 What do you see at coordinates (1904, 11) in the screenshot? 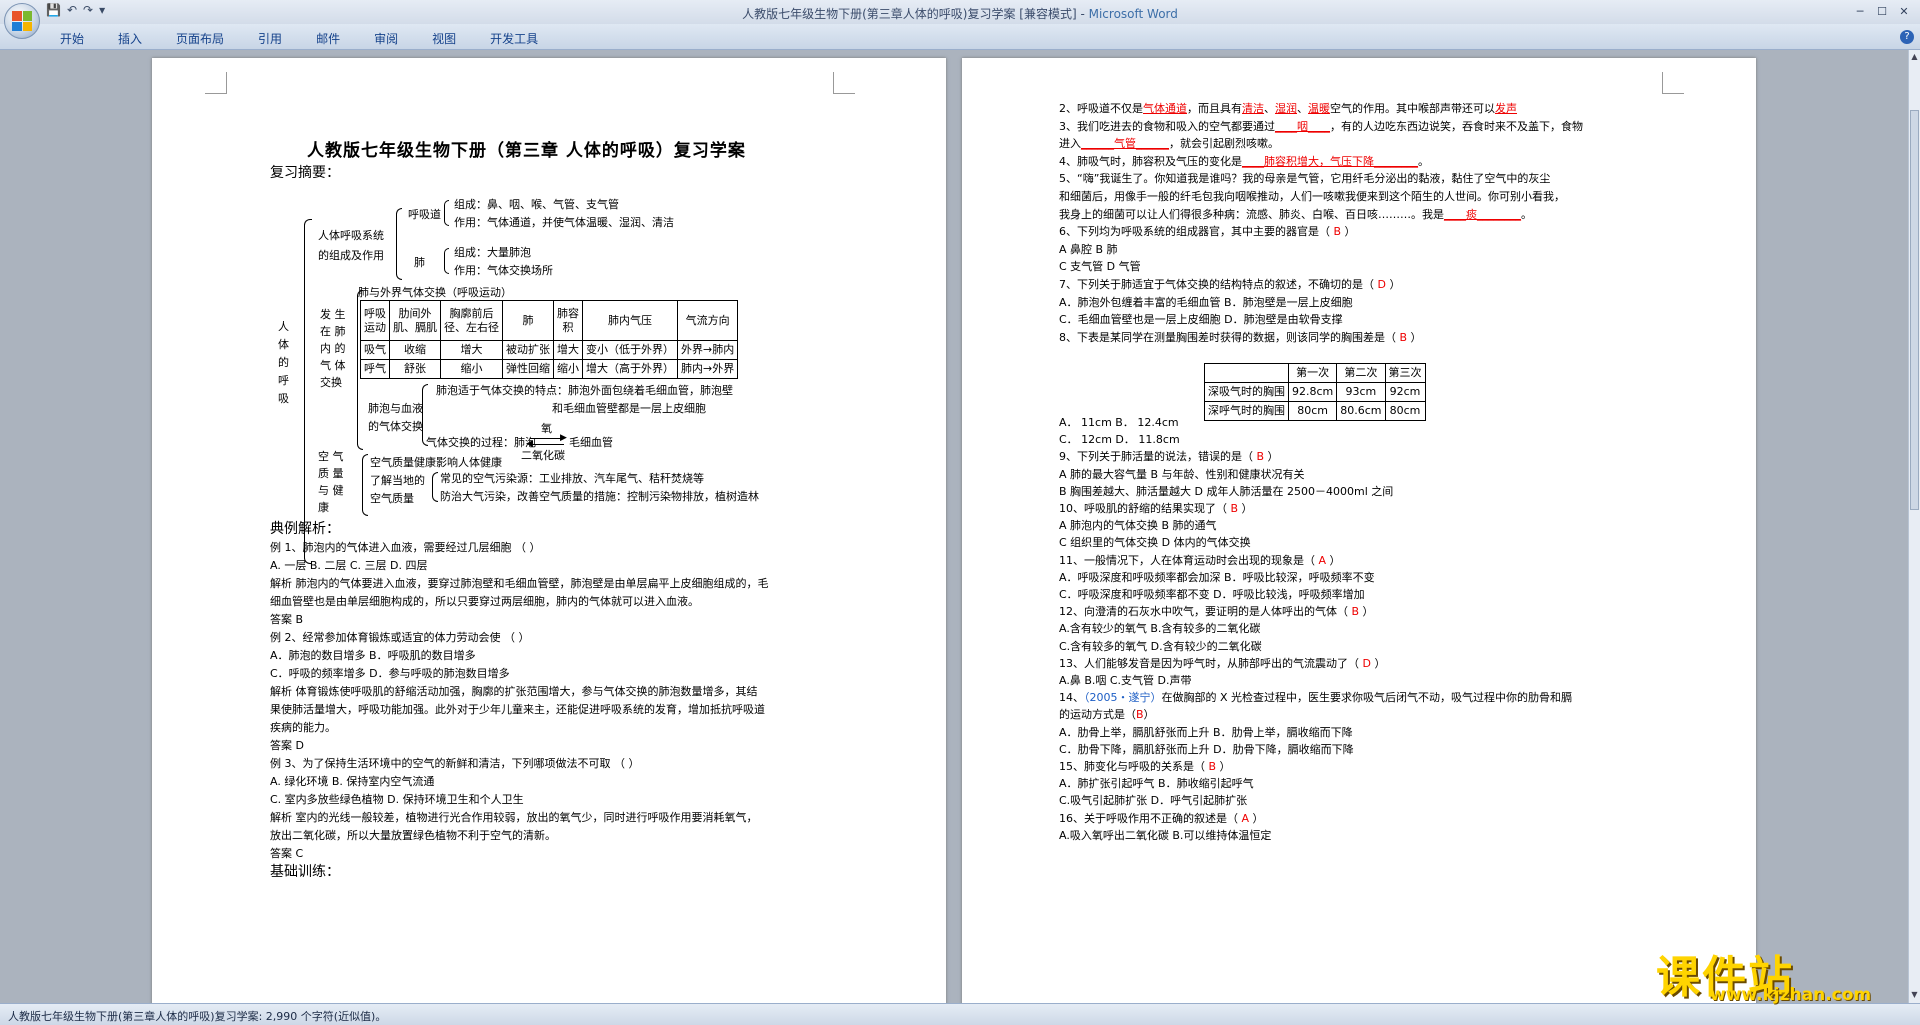
I see `close-icon: ✕` at bounding box center [1904, 11].